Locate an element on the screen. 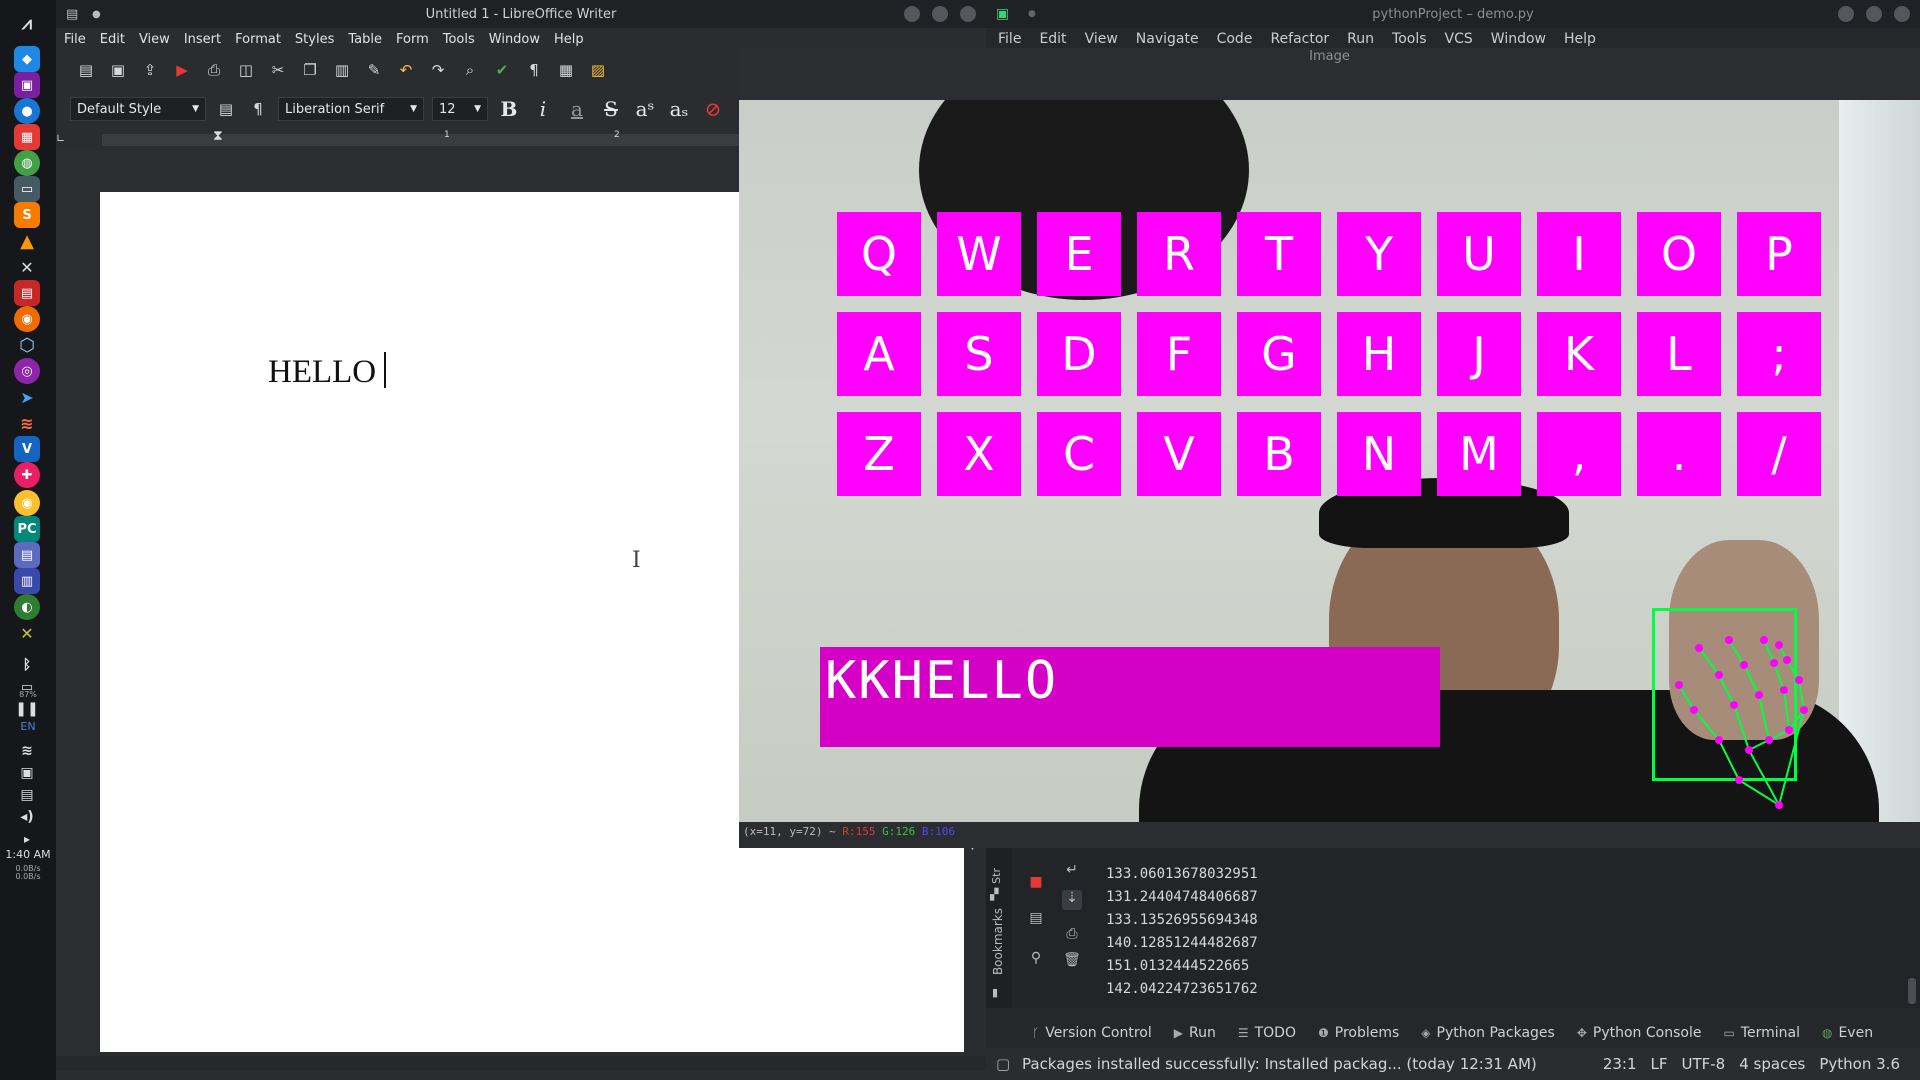 The height and width of the screenshot is (1080, 1920). pause-icon: ❚❚ is located at coordinates (27, 709).